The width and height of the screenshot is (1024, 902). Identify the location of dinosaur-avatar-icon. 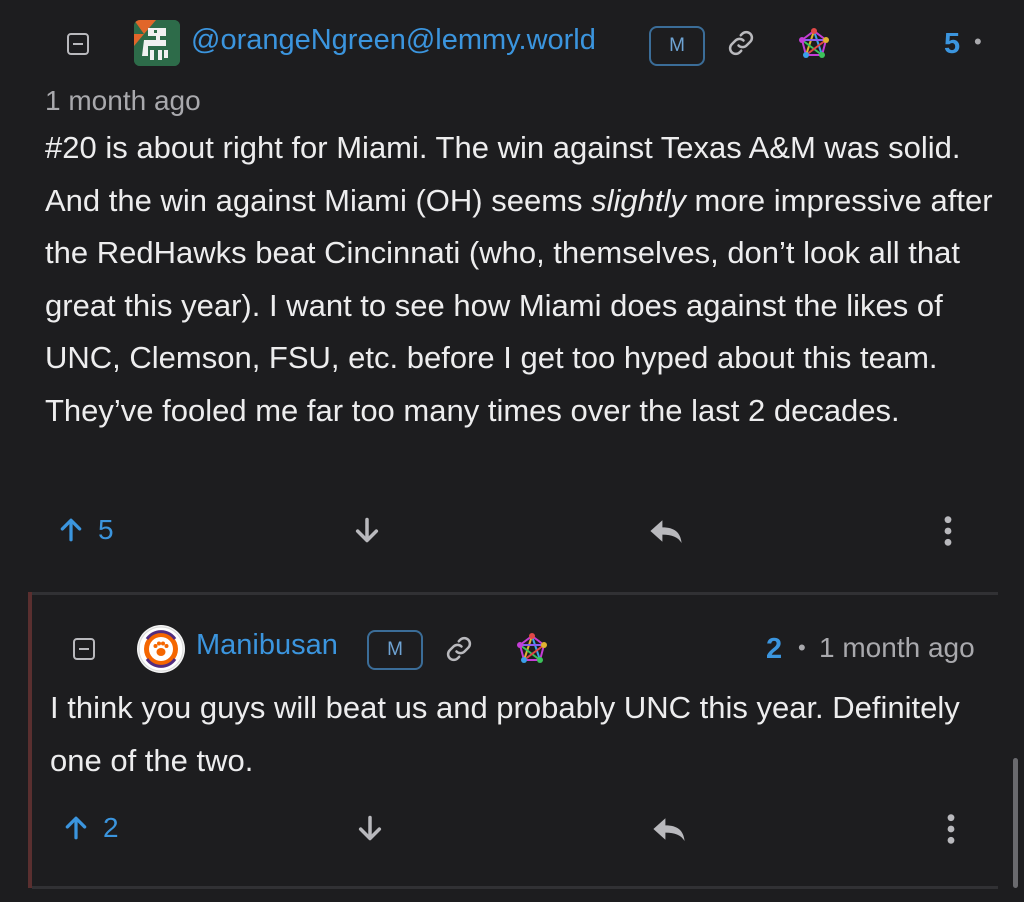
(157, 43).